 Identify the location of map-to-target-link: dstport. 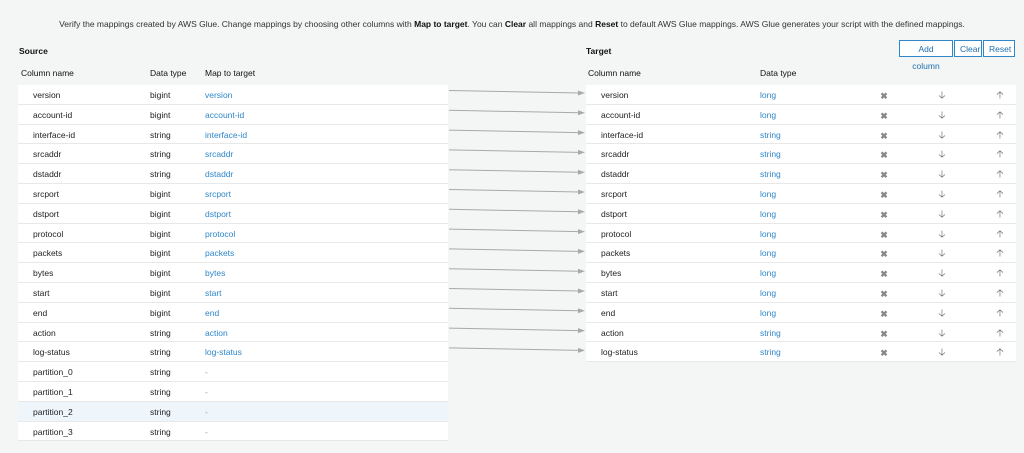
(218, 214).